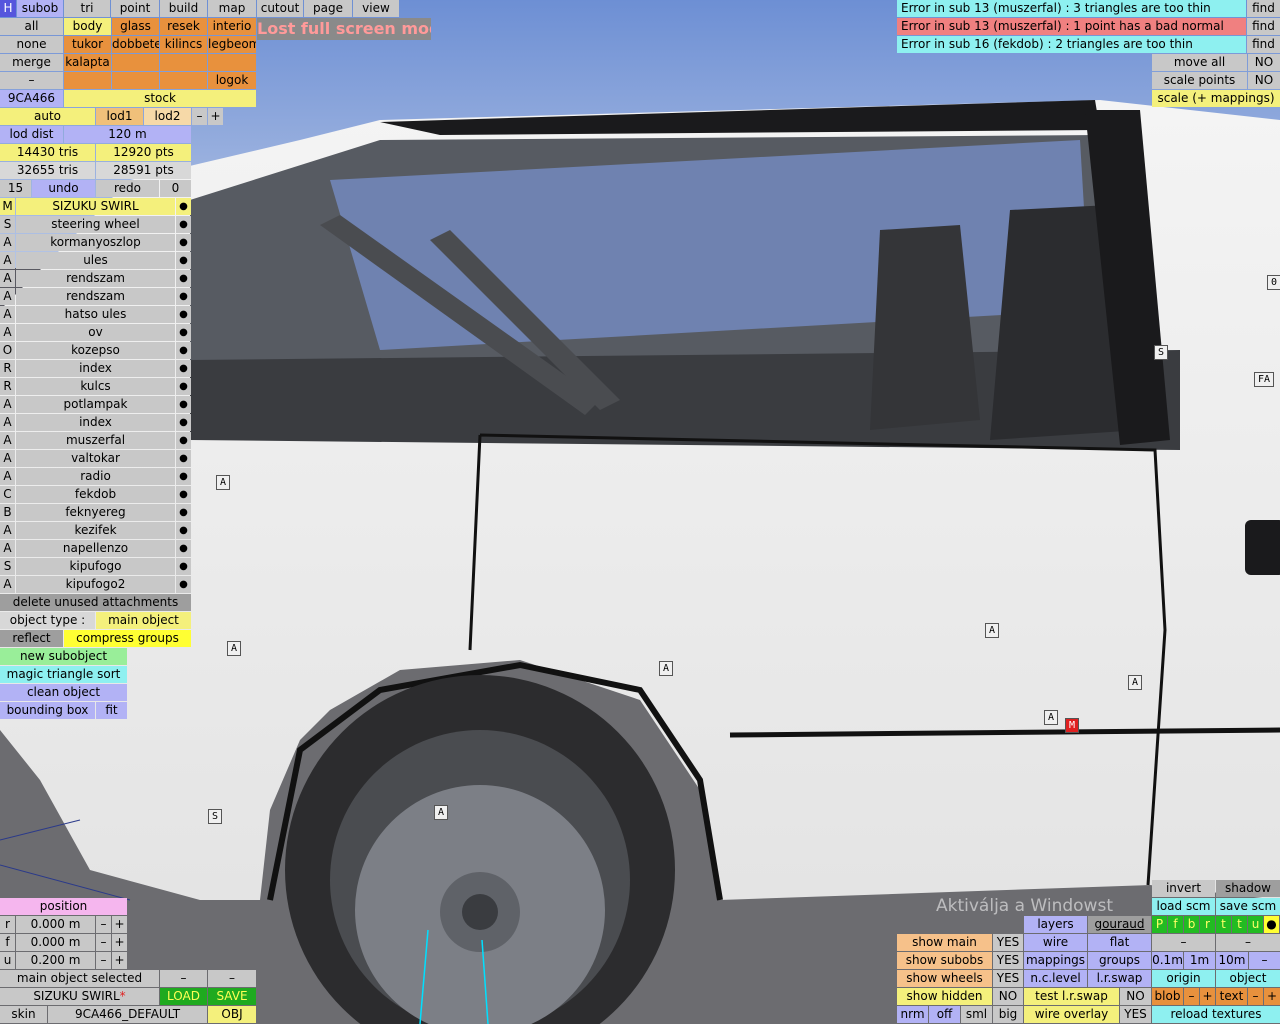 The image size is (1280, 1024). I want to click on group-legbeom: legbeom, so click(232, 44).